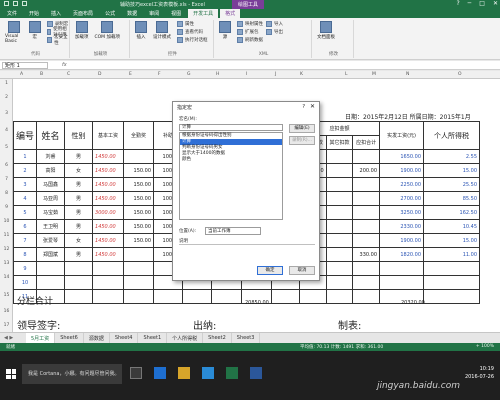 Image resolution: width=500 pixels, height=400 pixels. What do you see at coordinates (366, 254) in the screenshot?
I see `cell-deduct-total: 330.00` at bounding box center [366, 254].